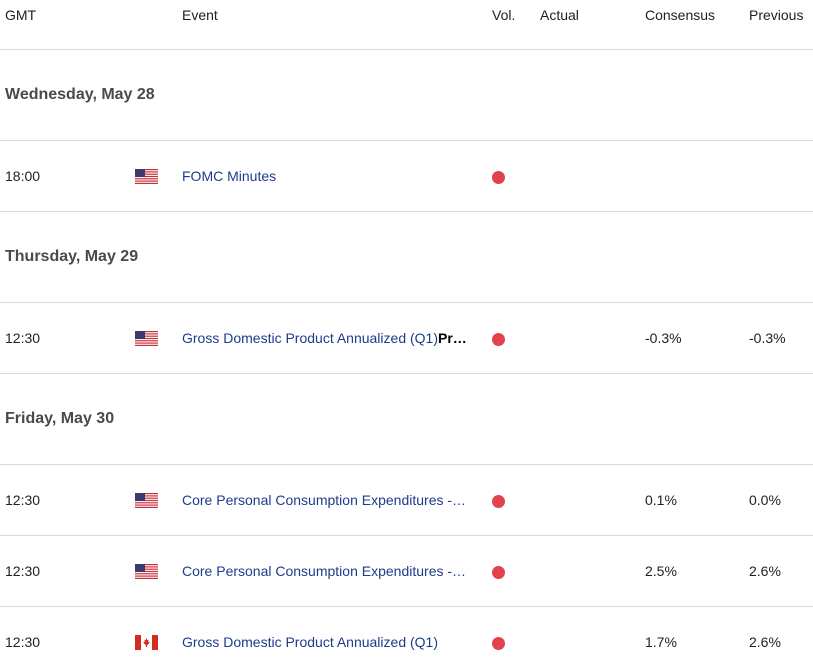 Image resolution: width=813 pixels, height=659 pixels. Describe the element at coordinates (661, 642) in the screenshot. I see `event-consensus: 1.7%` at that location.